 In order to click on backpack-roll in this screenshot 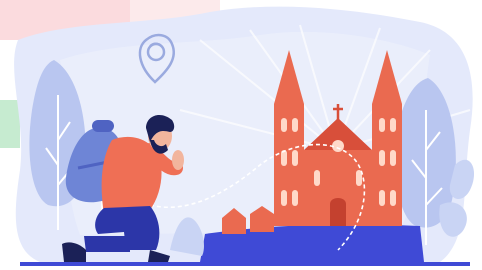, I will do `click(103, 126)`.